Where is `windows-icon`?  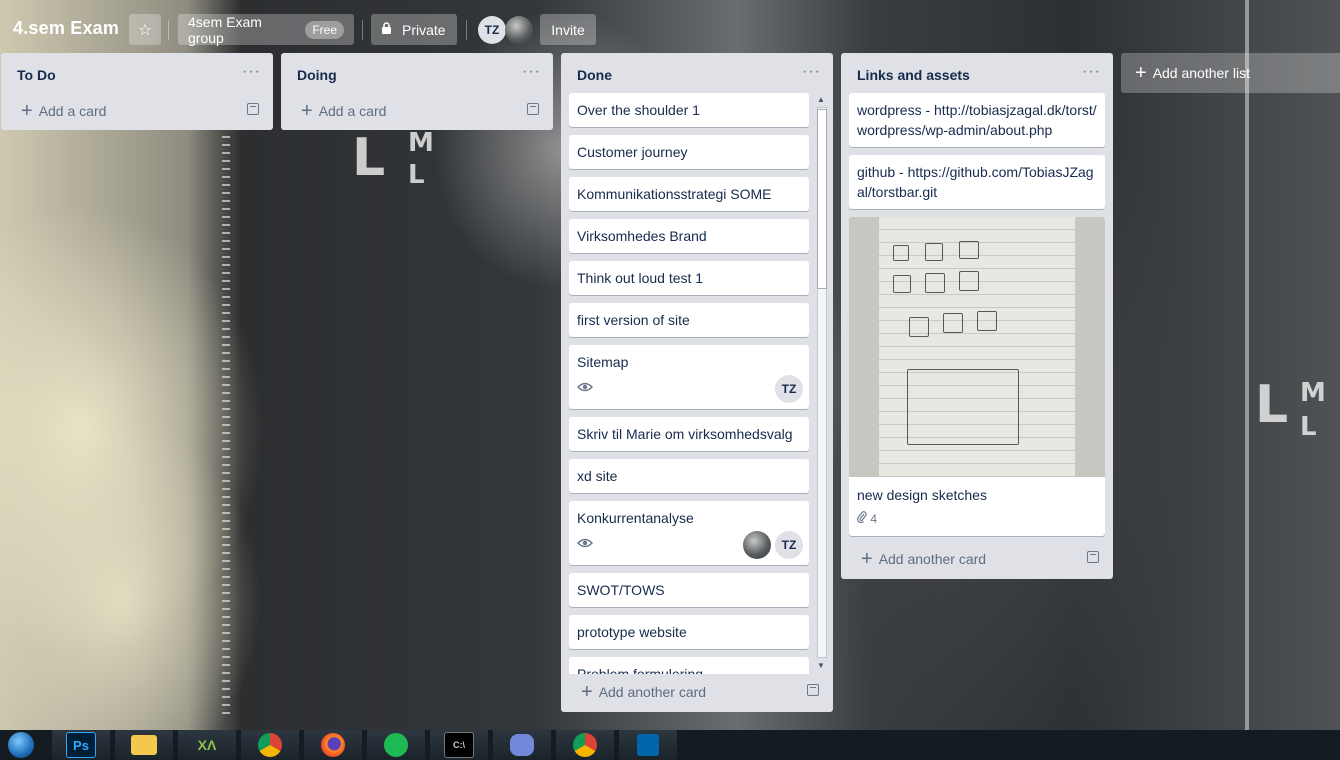
windows-icon is located at coordinates (21, 745).